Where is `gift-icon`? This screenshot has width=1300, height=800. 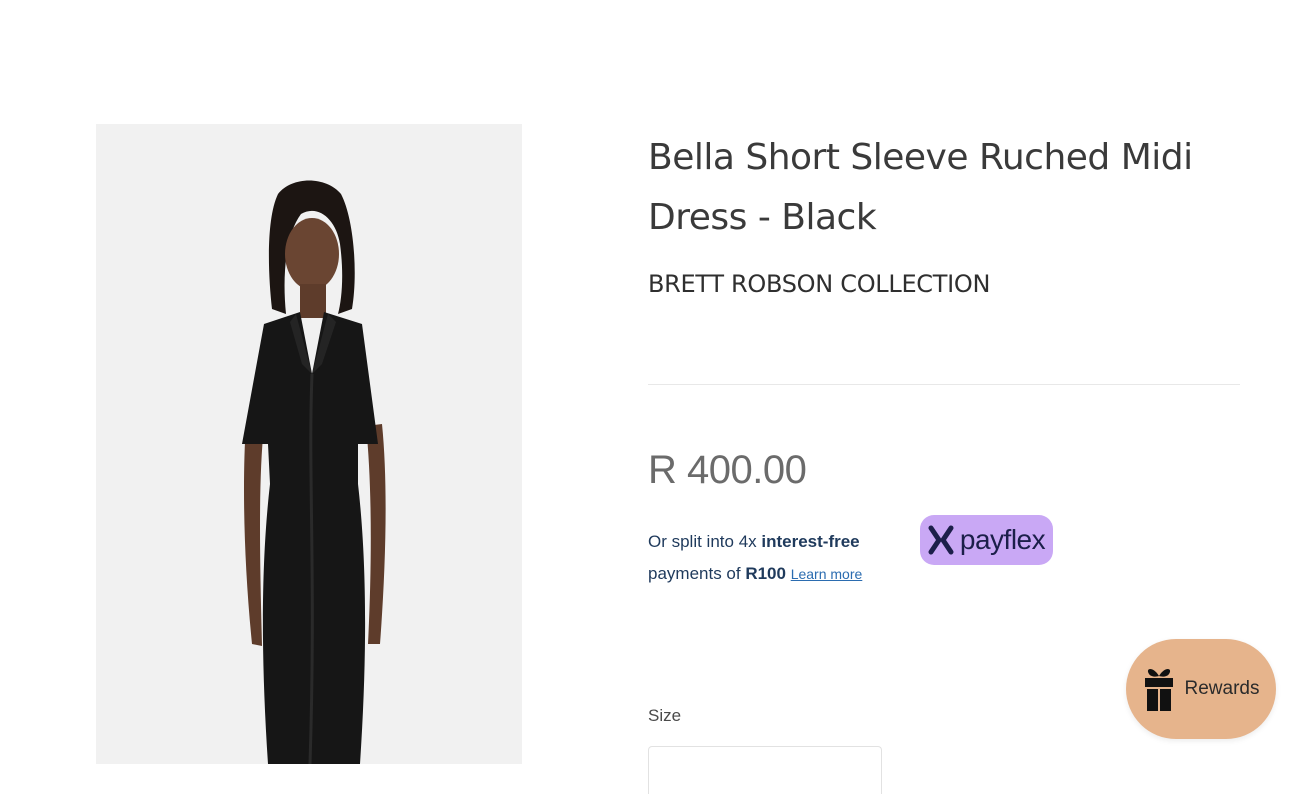 gift-icon is located at coordinates (1158, 690).